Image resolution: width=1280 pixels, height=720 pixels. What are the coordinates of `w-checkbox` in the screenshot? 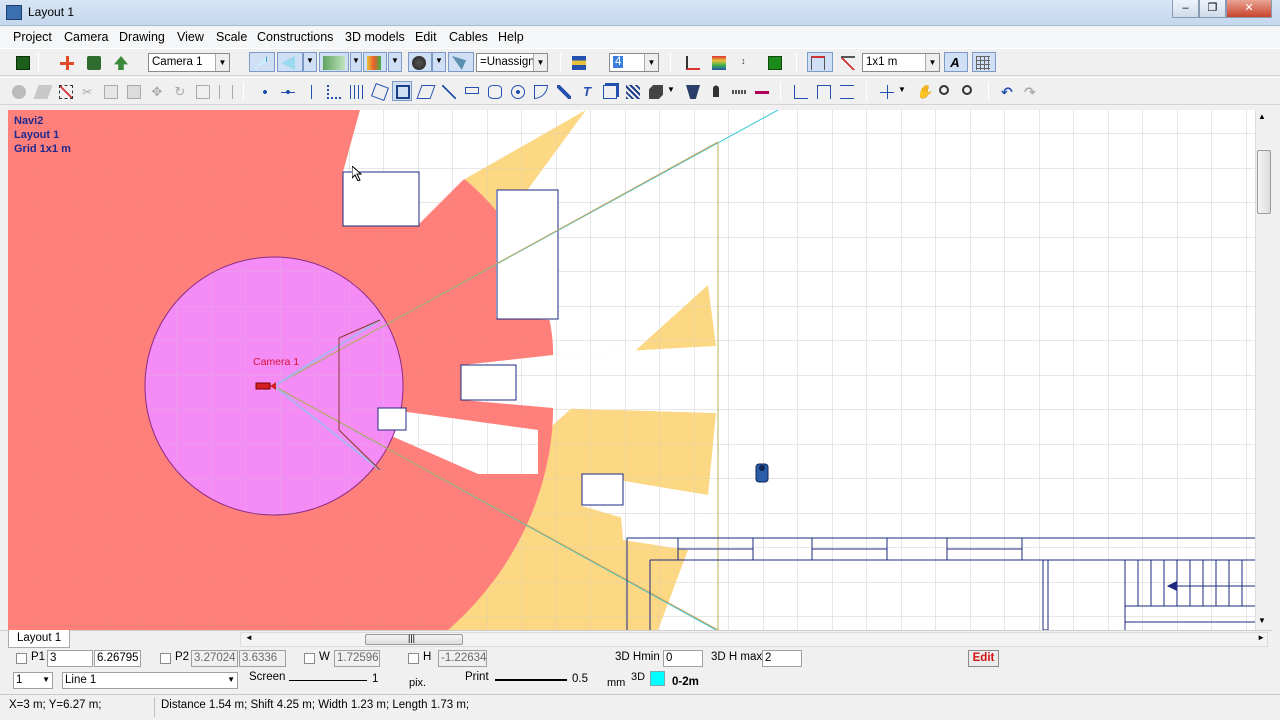 It's located at (309, 658).